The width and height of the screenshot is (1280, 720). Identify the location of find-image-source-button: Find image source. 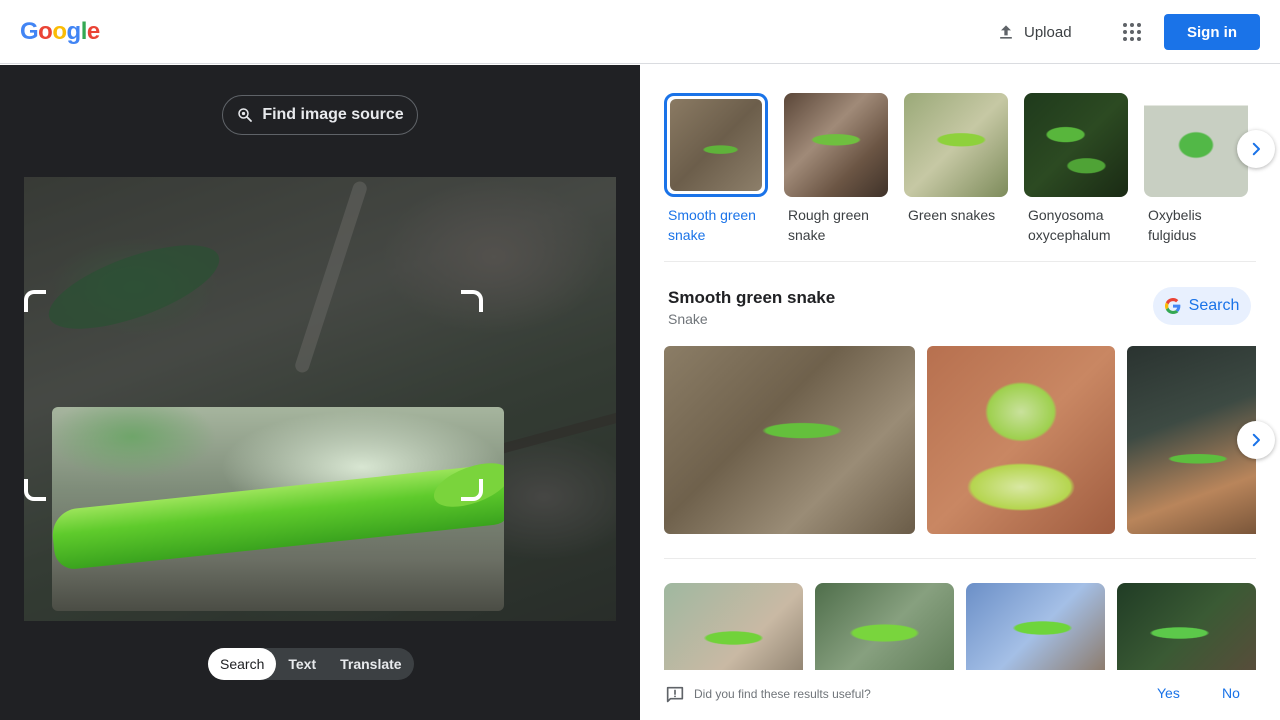
(320, 115).